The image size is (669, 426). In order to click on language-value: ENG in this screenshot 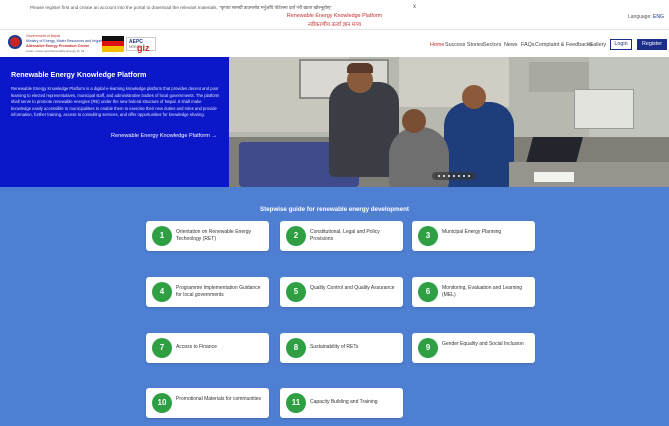, I will do `click(658, 17)`.